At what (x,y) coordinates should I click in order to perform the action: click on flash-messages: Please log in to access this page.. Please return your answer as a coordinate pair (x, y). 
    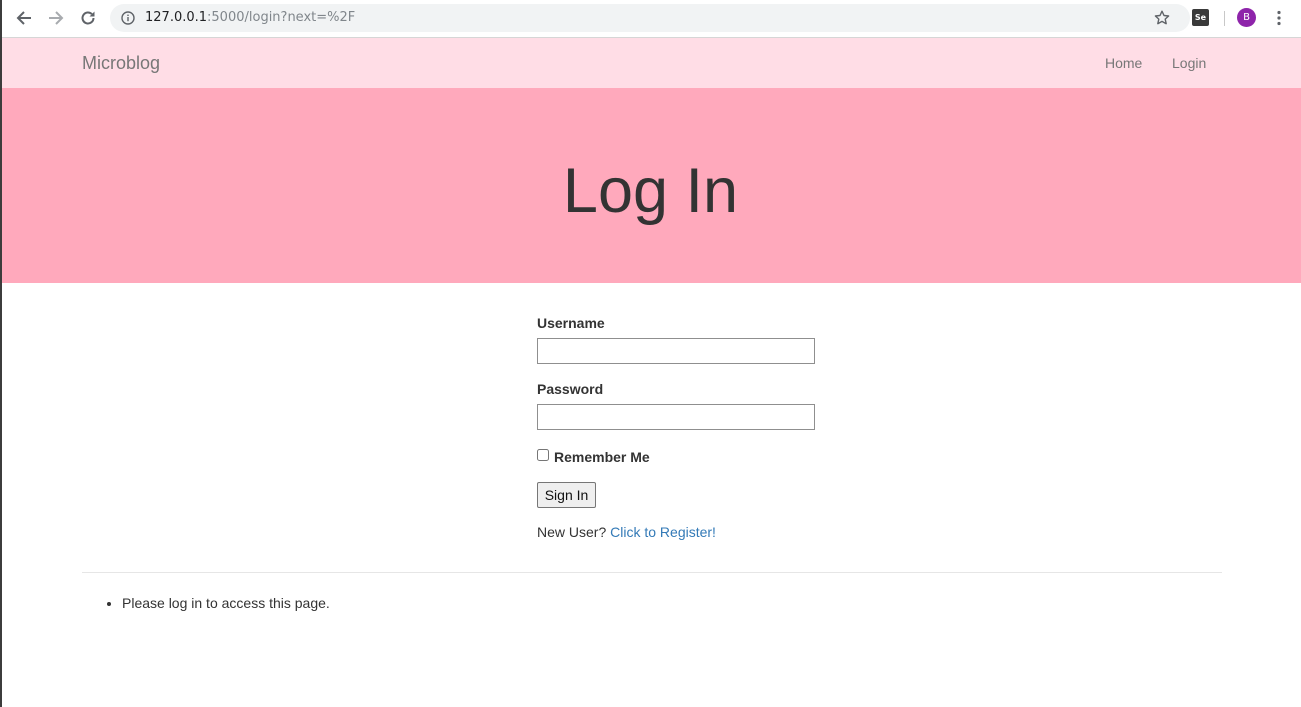
    Looking at the image, I should click on (206, 603).